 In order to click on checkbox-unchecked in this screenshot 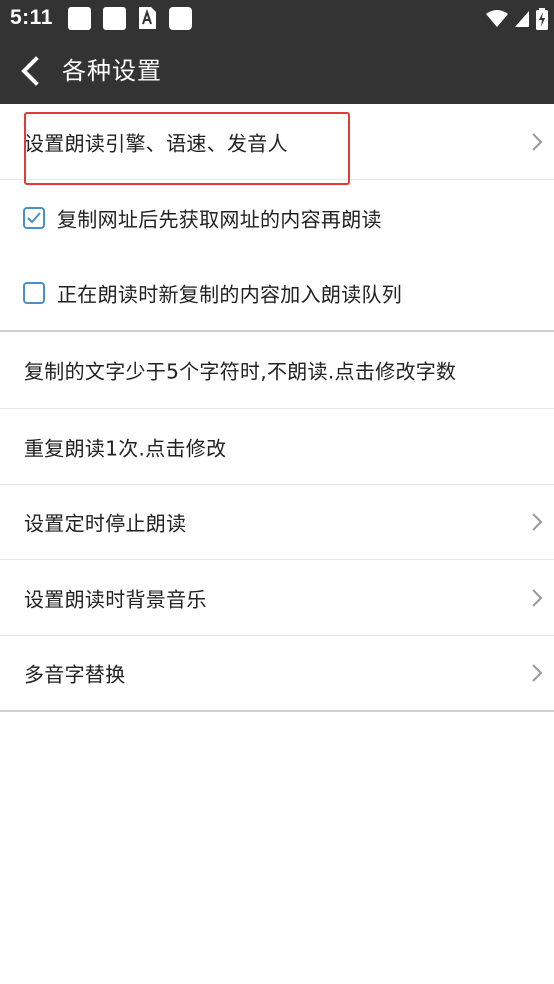, I will do `click(34, 293)`.